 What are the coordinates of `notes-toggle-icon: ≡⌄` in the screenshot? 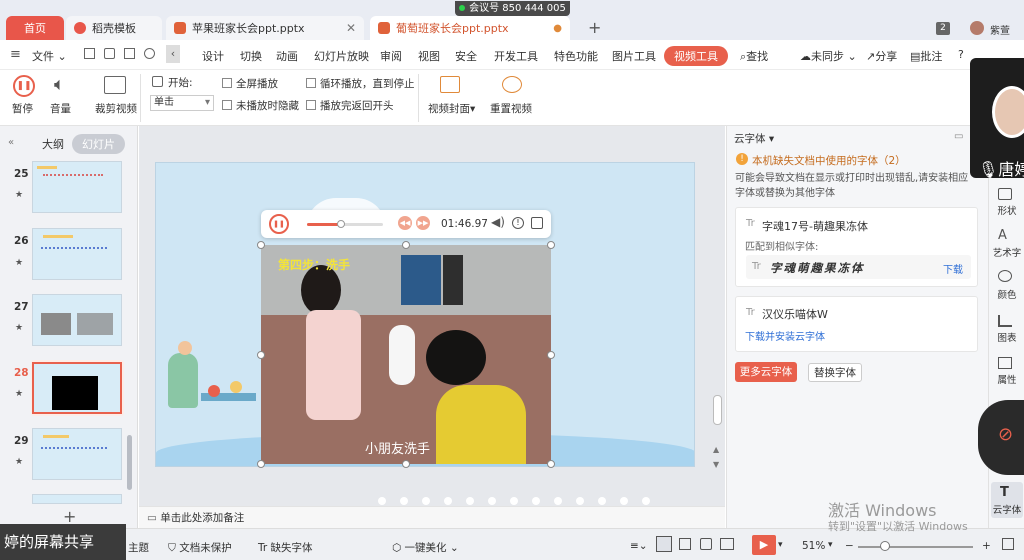 It's located at (639, 546).